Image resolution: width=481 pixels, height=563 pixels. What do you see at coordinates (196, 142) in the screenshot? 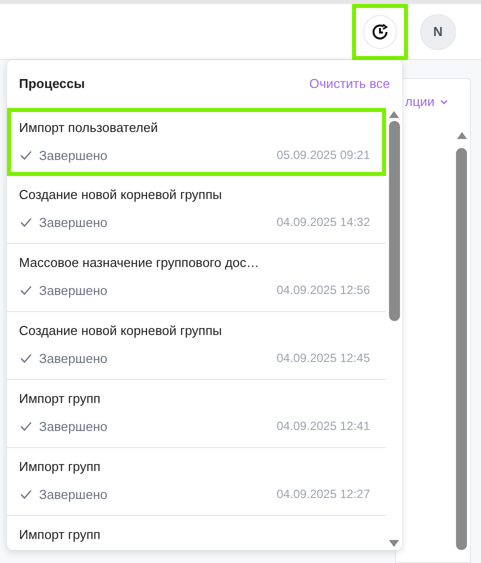
I see `process-item: Импорт пользователей Завершено 05.09.2025 09:21` at bounding box center [196, 142].